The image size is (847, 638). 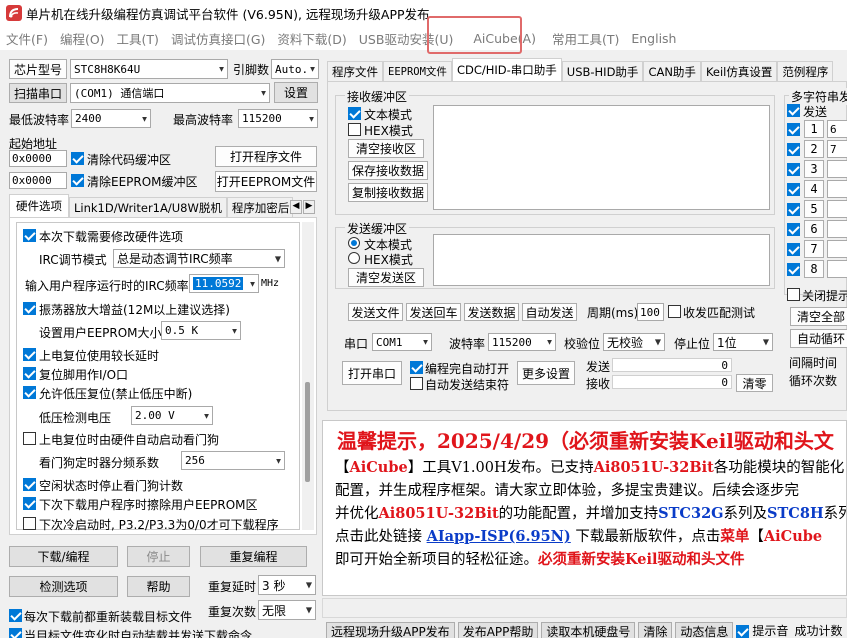 I want to click on auto-send-button: 自动发送, so click(x=549, y=312).